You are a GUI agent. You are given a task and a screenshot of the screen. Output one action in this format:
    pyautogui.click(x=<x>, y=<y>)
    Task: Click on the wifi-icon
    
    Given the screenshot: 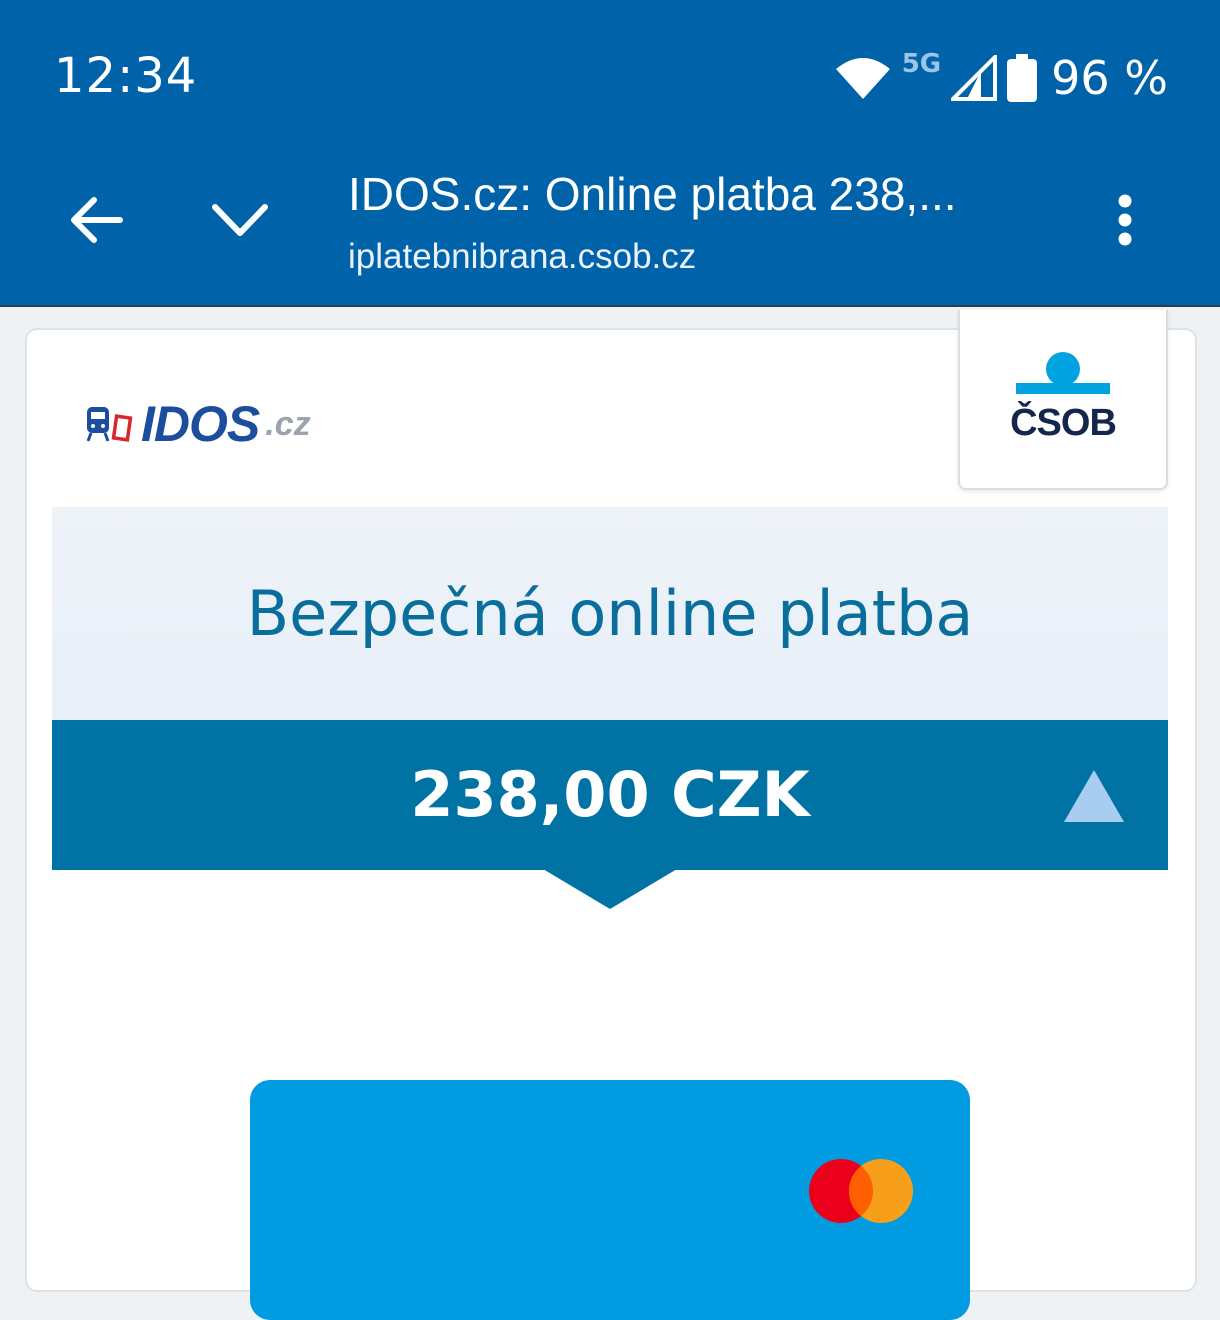 What is the action you would take?
    pyautogui.click(x=862, y=78)
    